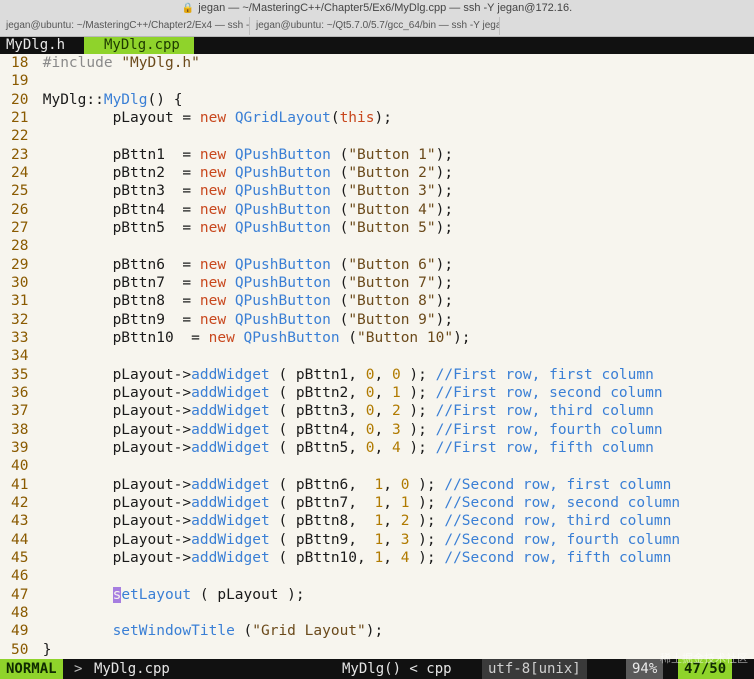  Describe the element at coordinates (21, 613) in the screenshot. I see `code-line: 48` at that location.